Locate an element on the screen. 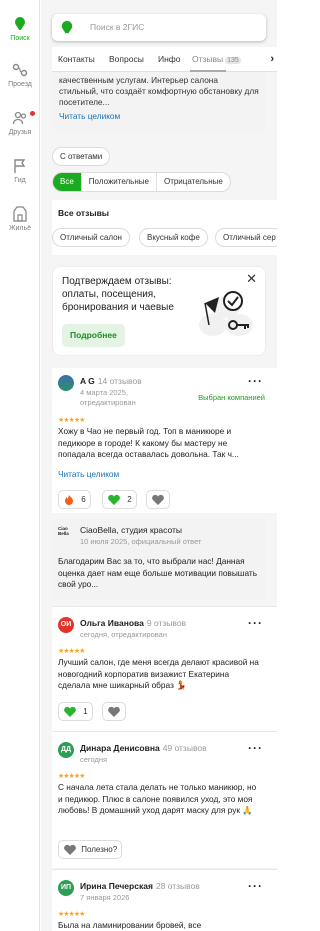 This screenshot has height=931, width=320. promo-details-button: Подробнее is located at coordinates (93, 335).